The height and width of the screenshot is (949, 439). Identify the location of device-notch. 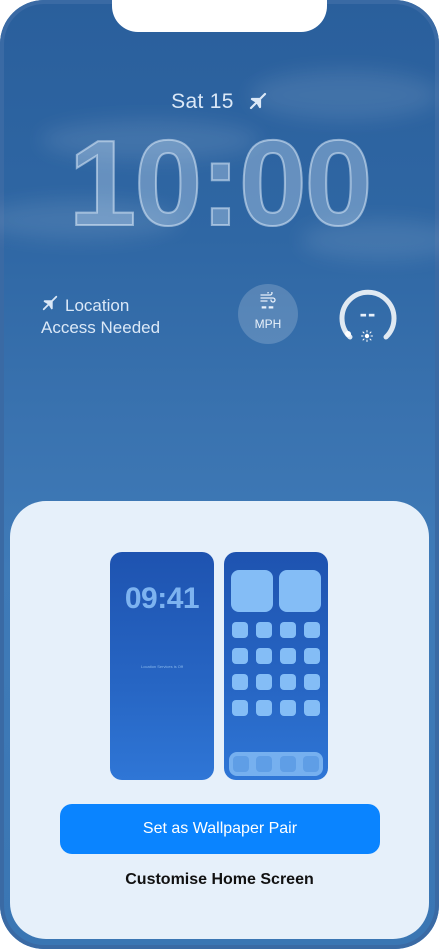
(219, 16).